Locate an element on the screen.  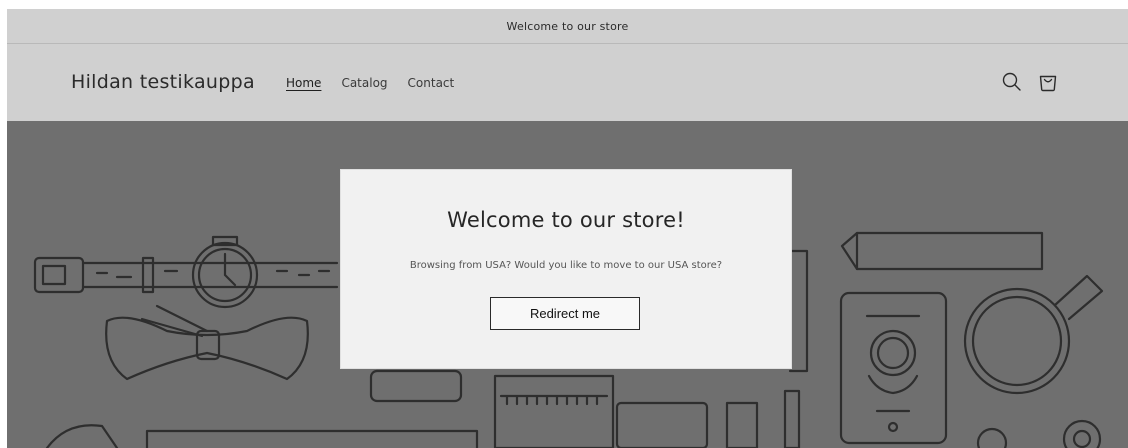
announcement-text: Welcome to our store is located at coordinates (567, 26).